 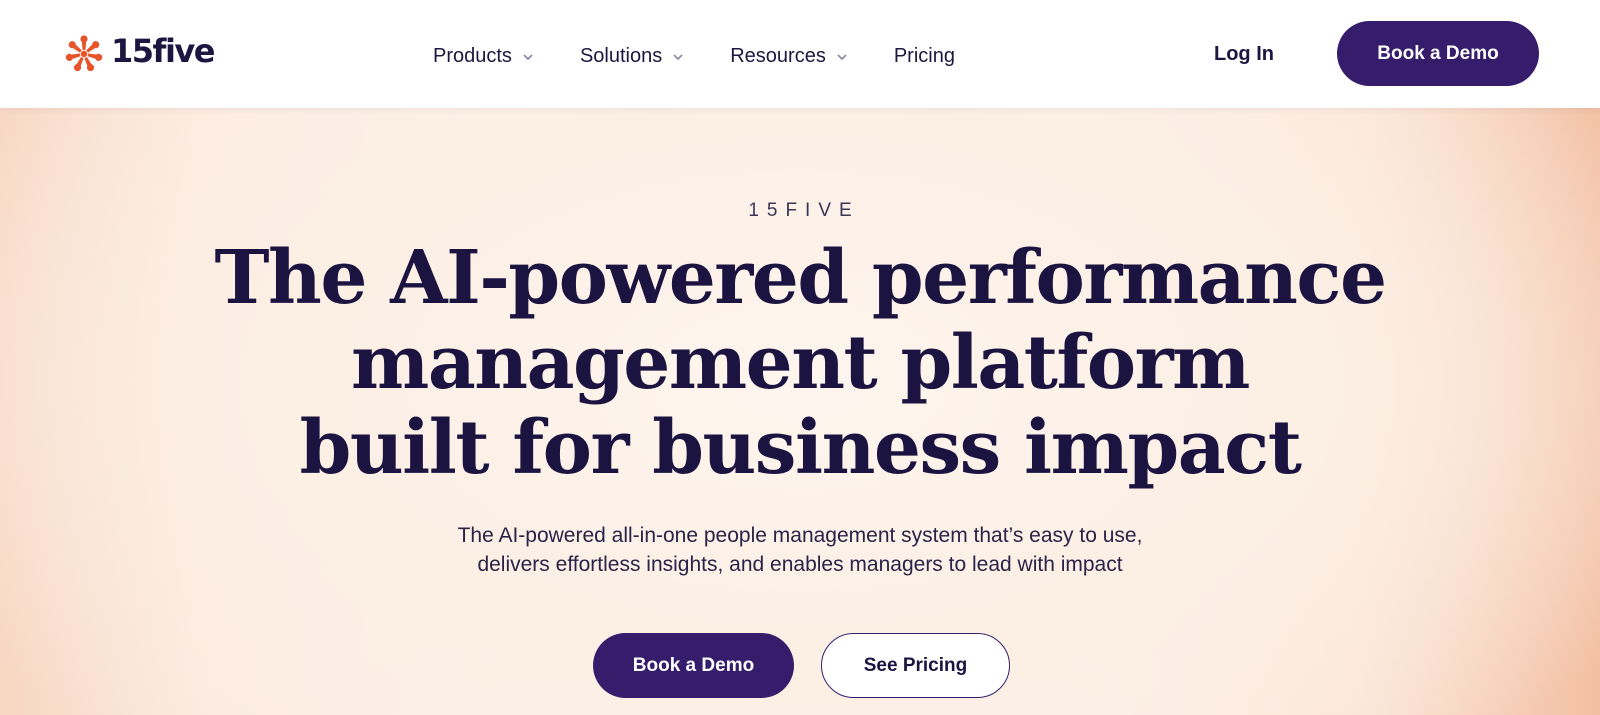 What do you see at coordinates (804, 210) in the screenshot?
I see `hero-eyebrow: 15FIVE` at bounding box center [804, 210].